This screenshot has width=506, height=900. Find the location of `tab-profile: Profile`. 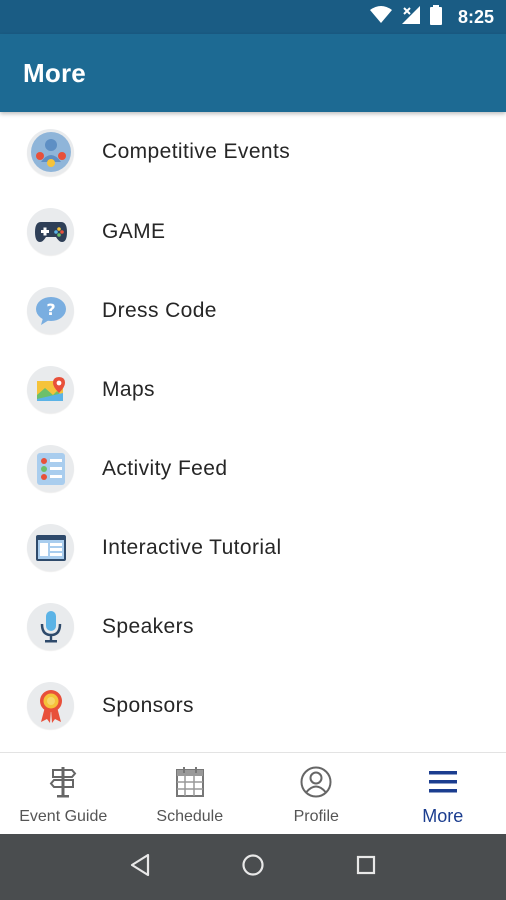

tab-profile: Profile is located at coordinates (316, 793).